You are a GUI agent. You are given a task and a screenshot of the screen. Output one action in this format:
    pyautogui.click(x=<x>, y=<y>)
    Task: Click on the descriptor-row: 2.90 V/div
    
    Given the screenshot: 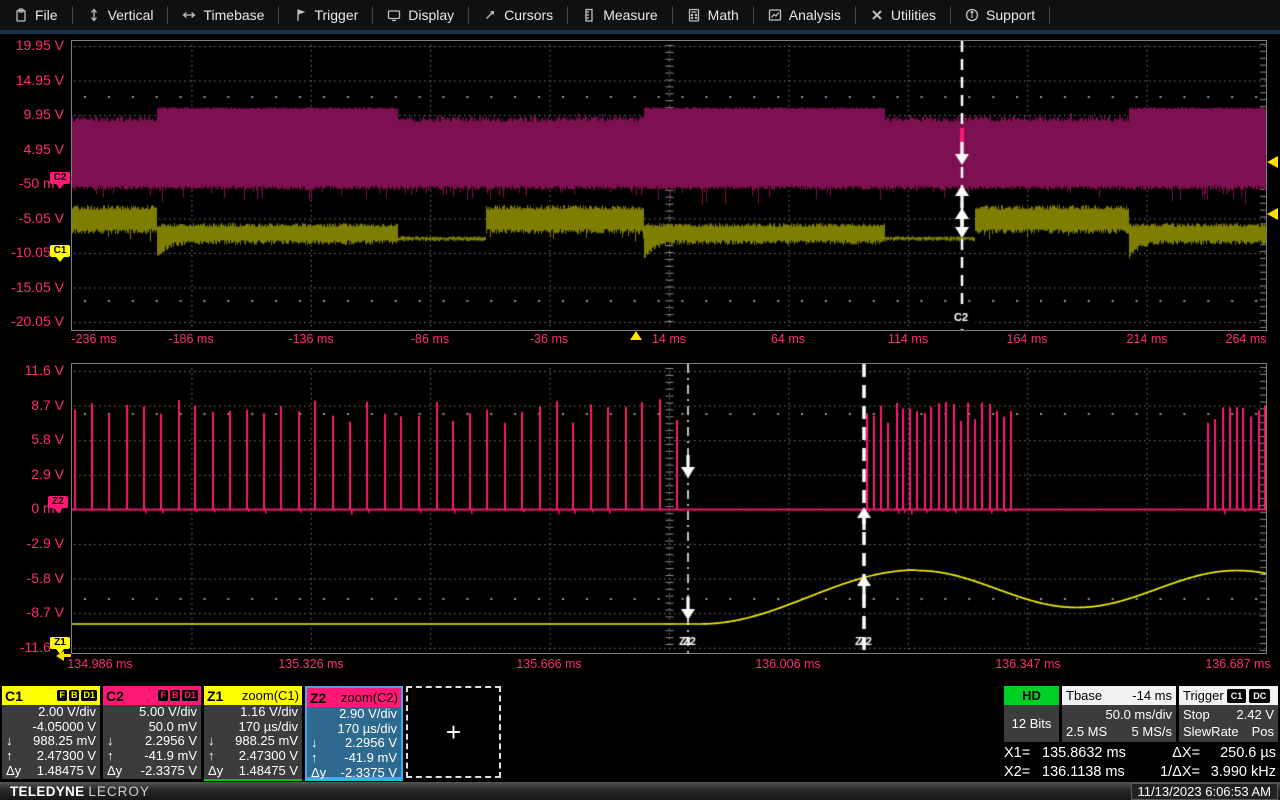 What is the action you would take?
    pyautogui.click(x=368, y=713)
    